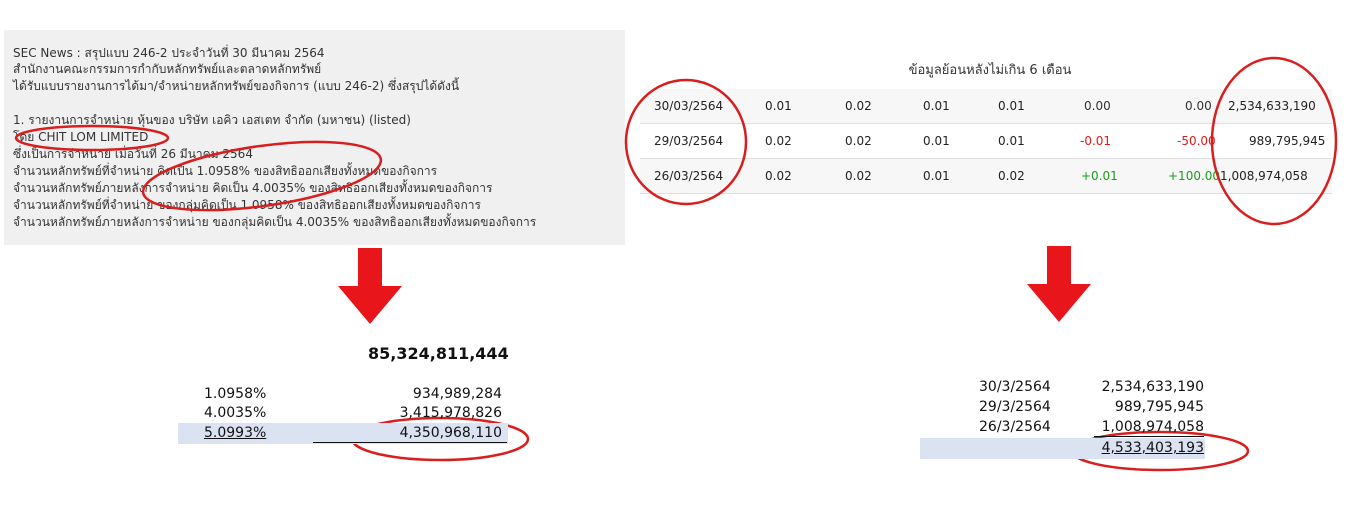 The image size is (1359, 521). I want to click on circle-volumes, so click(1274, 141).